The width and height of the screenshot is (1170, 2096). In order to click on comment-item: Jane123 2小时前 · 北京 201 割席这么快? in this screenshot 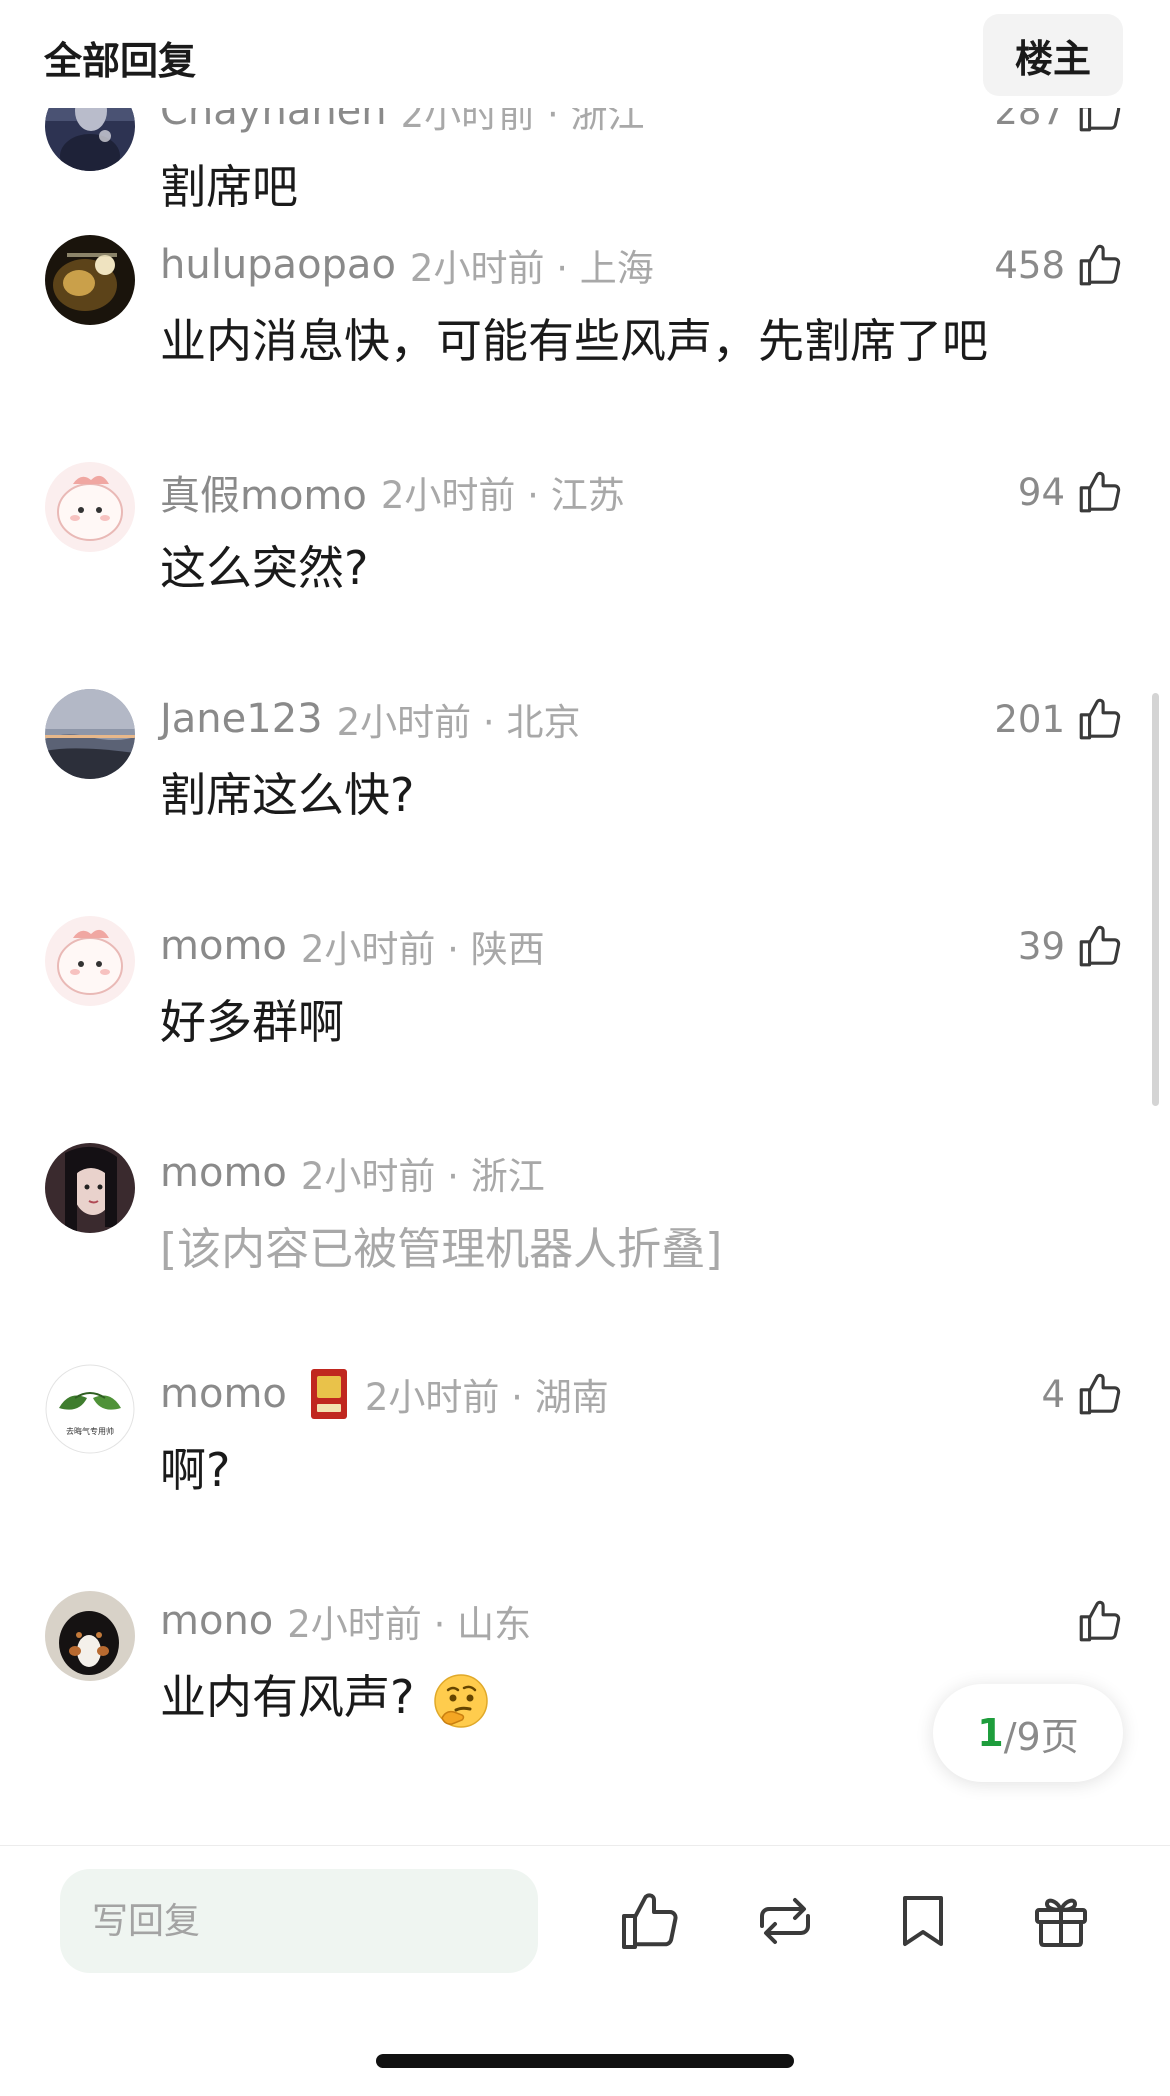, I will do `click(585, 784)`.